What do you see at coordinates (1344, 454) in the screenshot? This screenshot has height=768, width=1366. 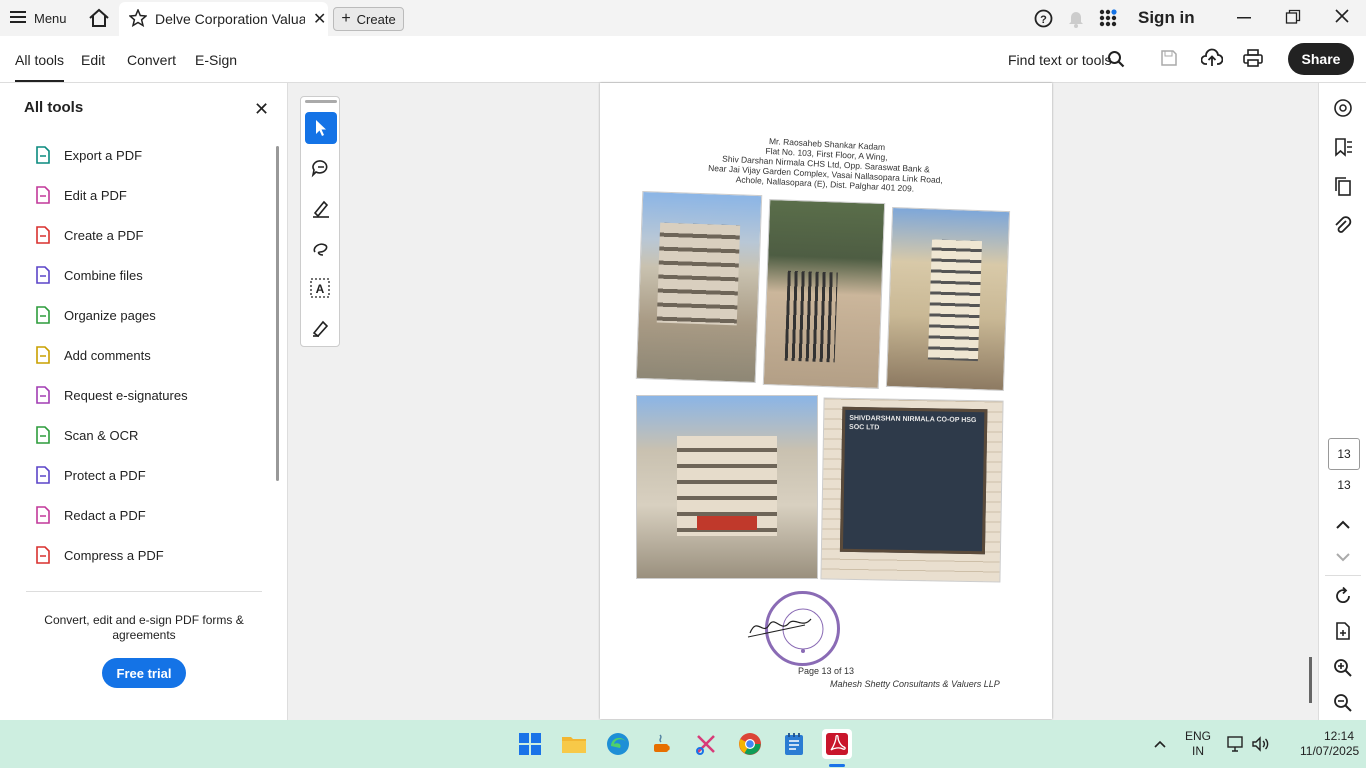 I see `current-page-input: 13` at bounding box center [1344, 454].